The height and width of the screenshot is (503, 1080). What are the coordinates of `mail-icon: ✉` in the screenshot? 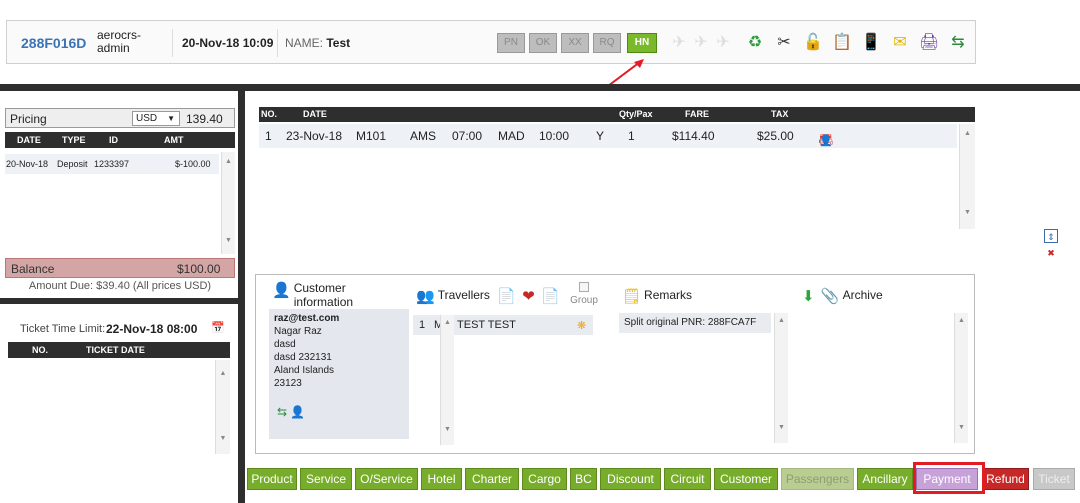 It's located at (900, 43).